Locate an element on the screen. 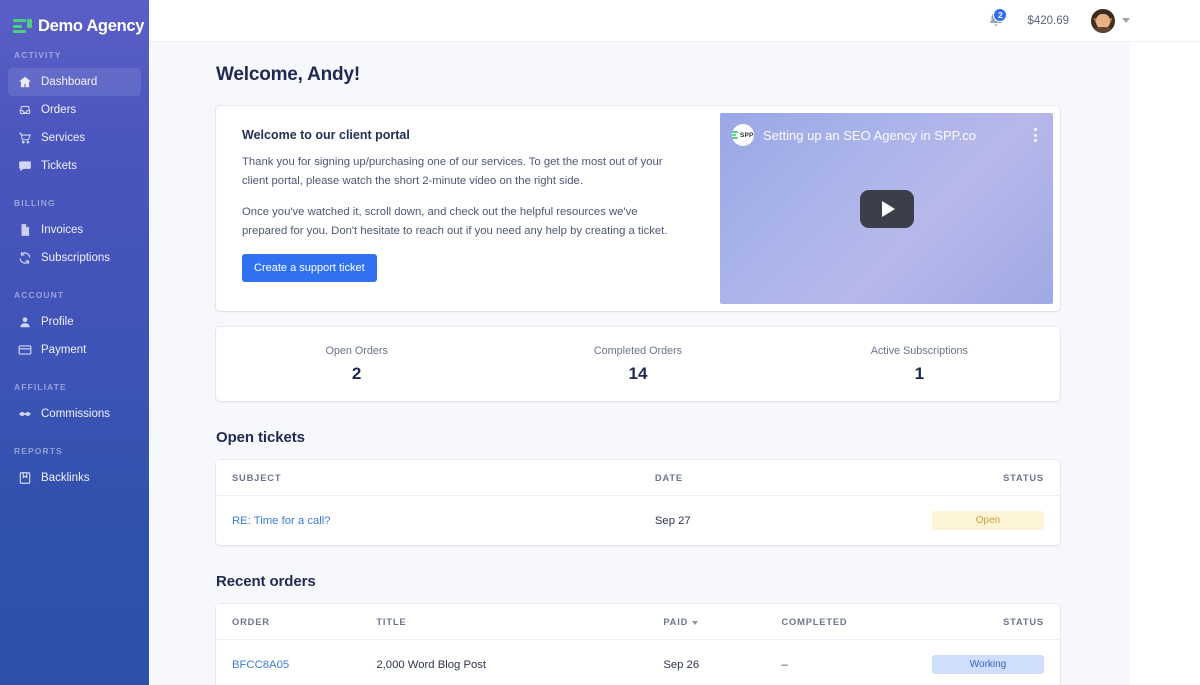 The image size is (1200, 685). sidebar-item-profile-label: Profile is located at coordinates (57, 322).